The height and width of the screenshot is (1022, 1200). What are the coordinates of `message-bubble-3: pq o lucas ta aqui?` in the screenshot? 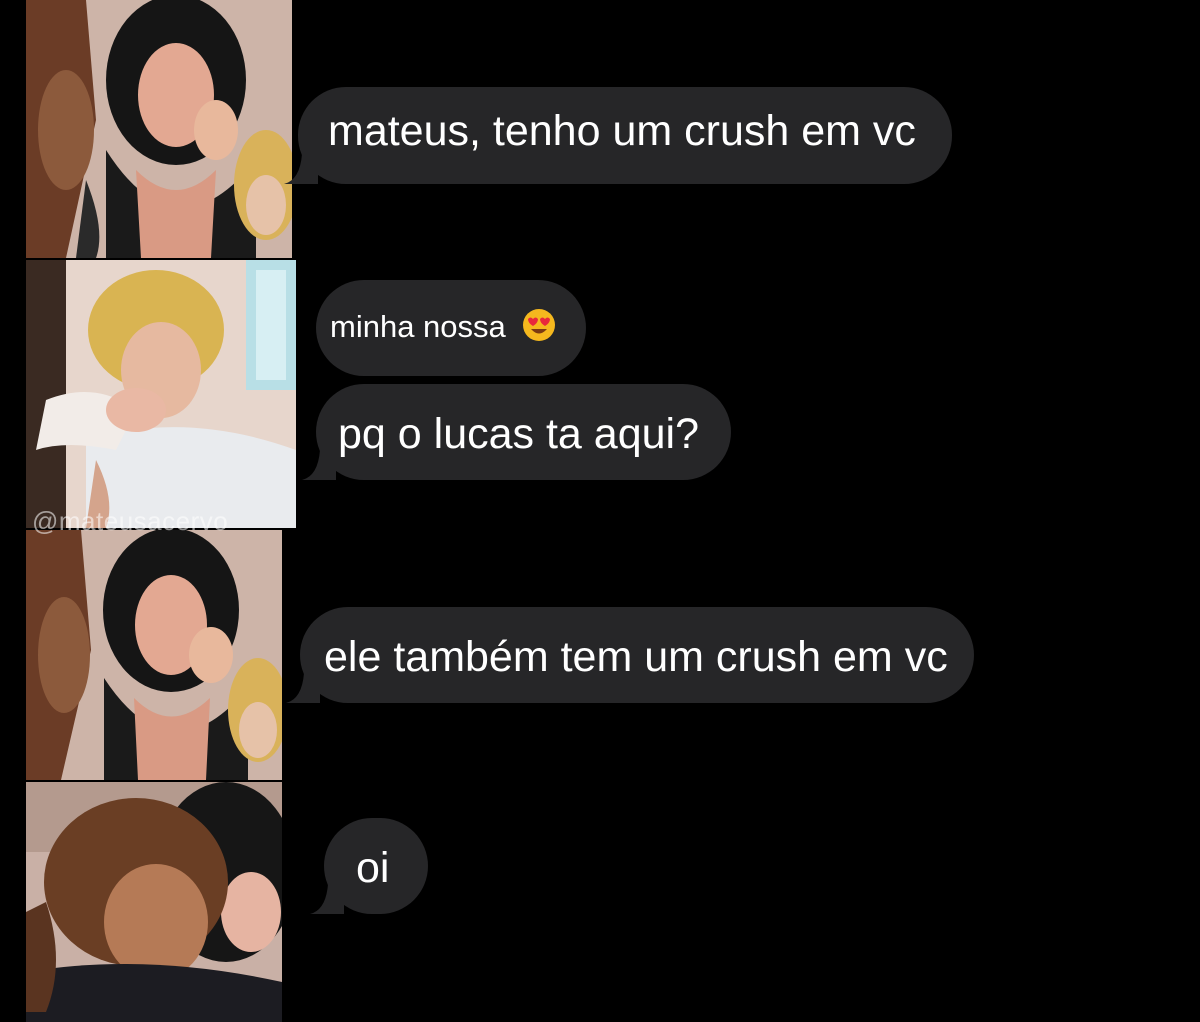 It's located at (516, 432).